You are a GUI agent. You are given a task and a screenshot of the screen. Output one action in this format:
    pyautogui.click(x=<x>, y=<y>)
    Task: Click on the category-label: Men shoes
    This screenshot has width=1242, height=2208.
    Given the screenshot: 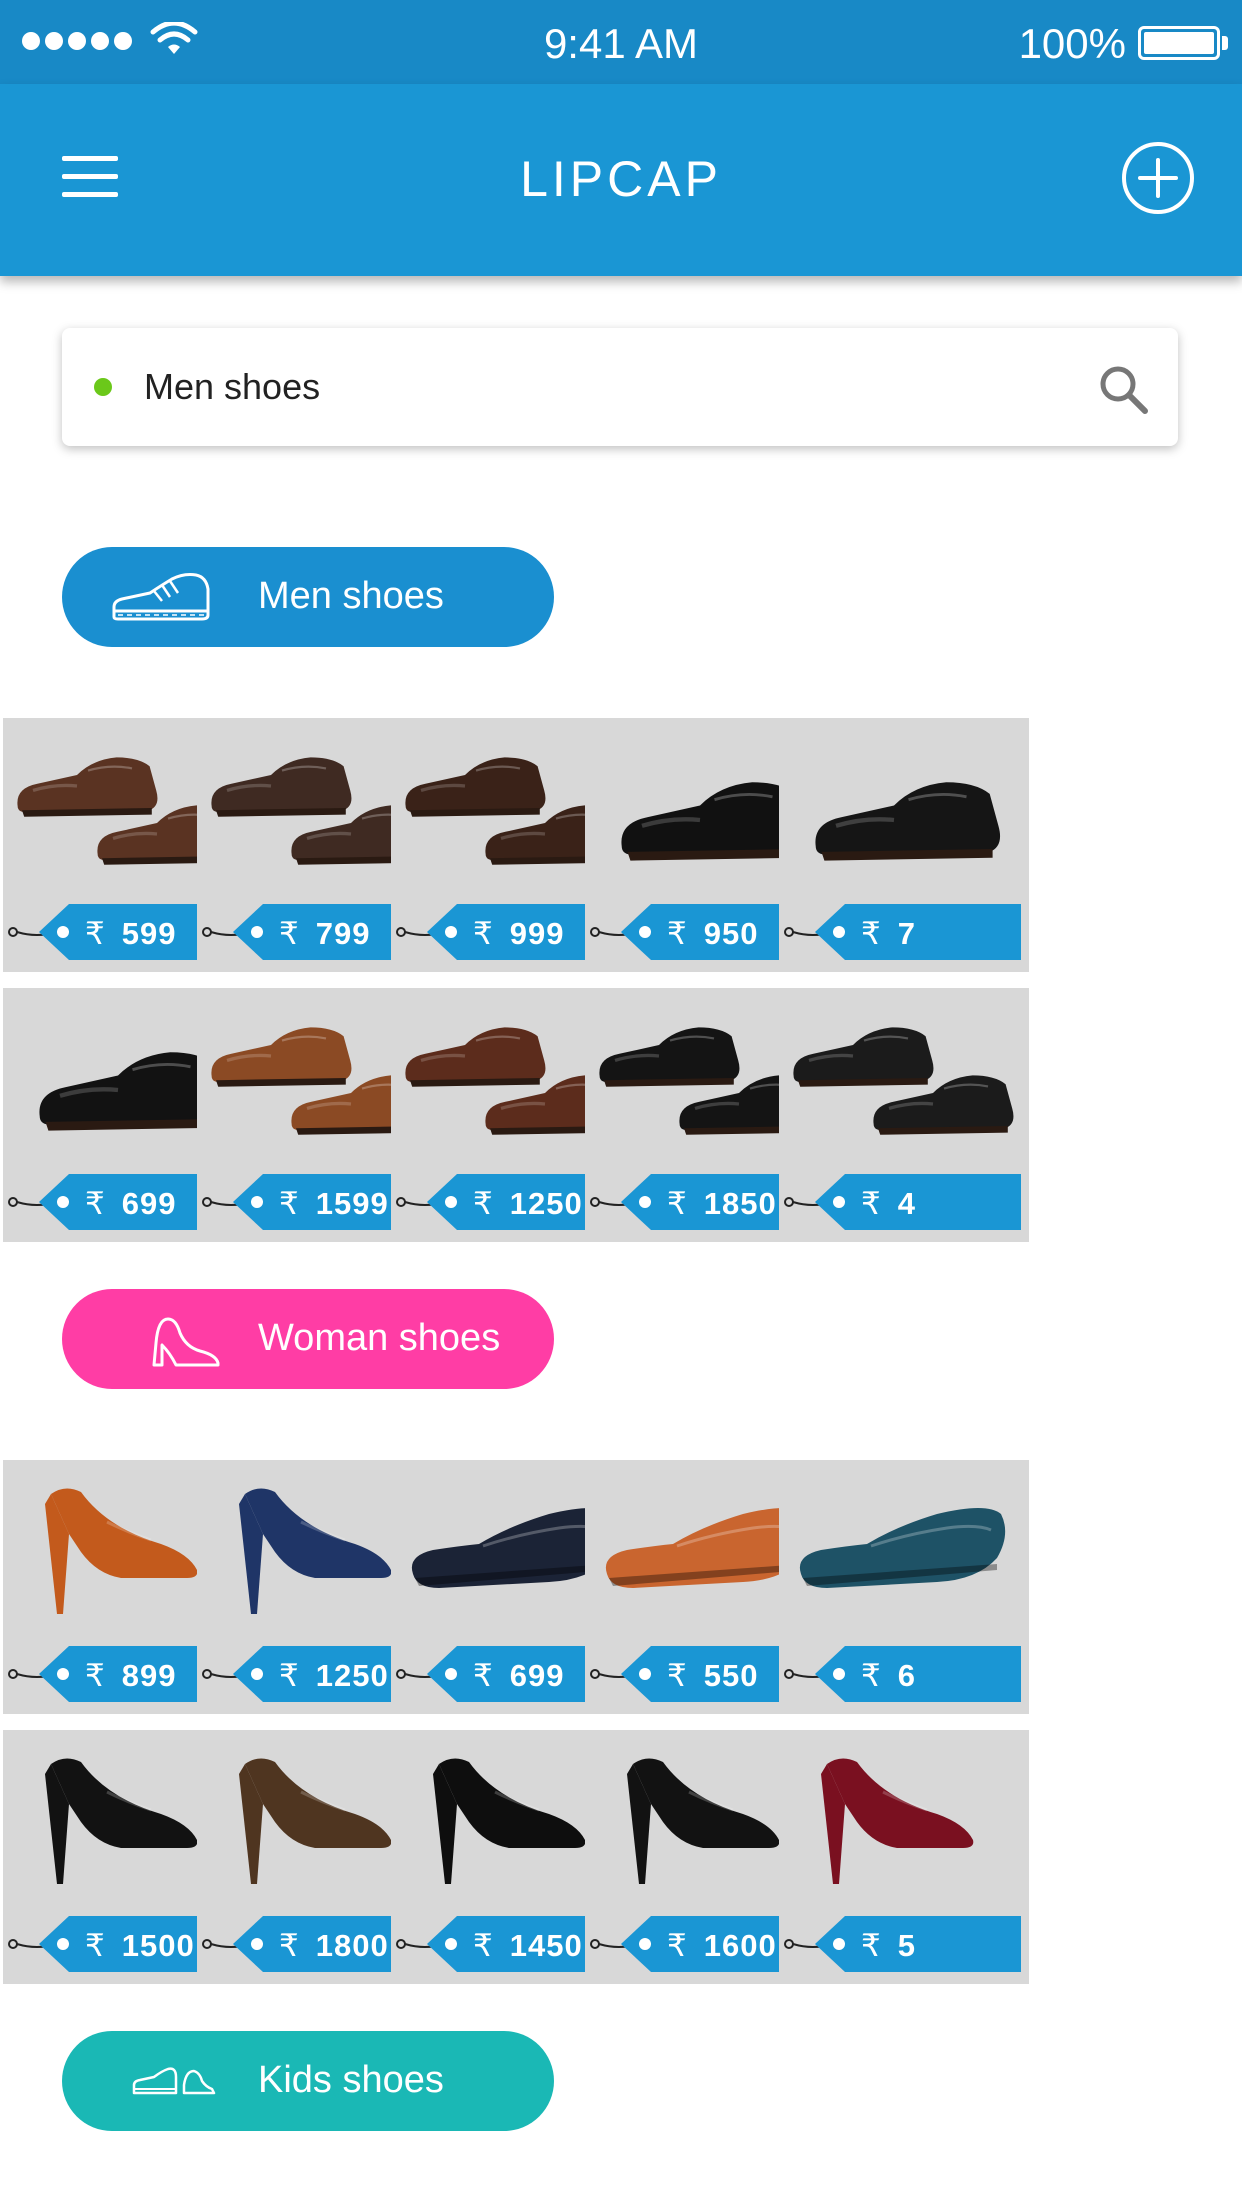 What is the action you would take?
    pyautogui.click(x=351, y=596)
    